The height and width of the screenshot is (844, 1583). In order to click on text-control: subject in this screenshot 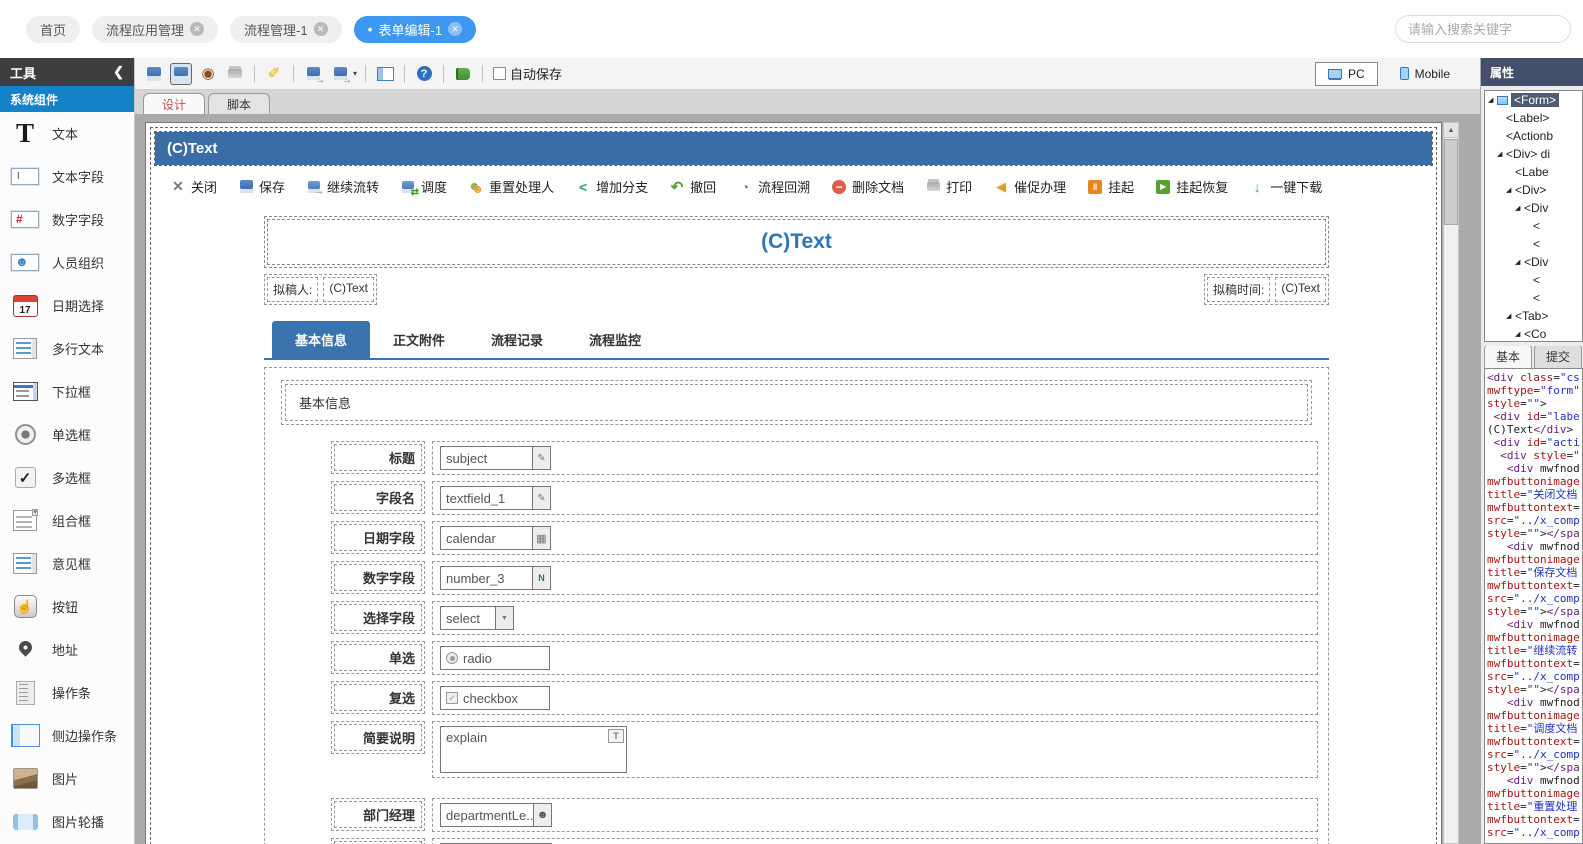, I will do `click(495, 458)`.